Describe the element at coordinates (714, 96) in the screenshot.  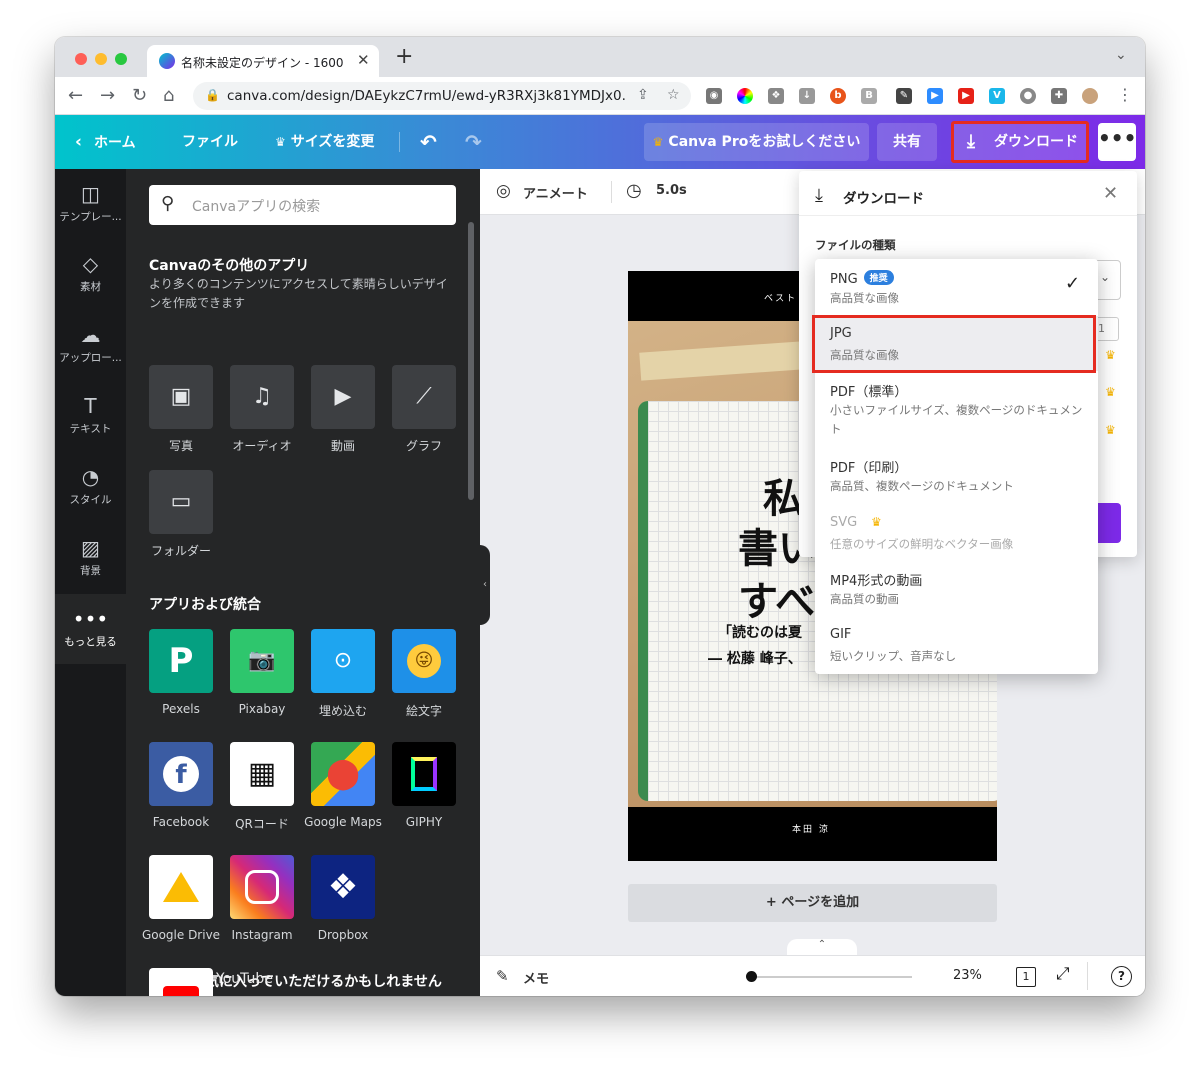
I see `camera-extension-icon: ◉` at that location.